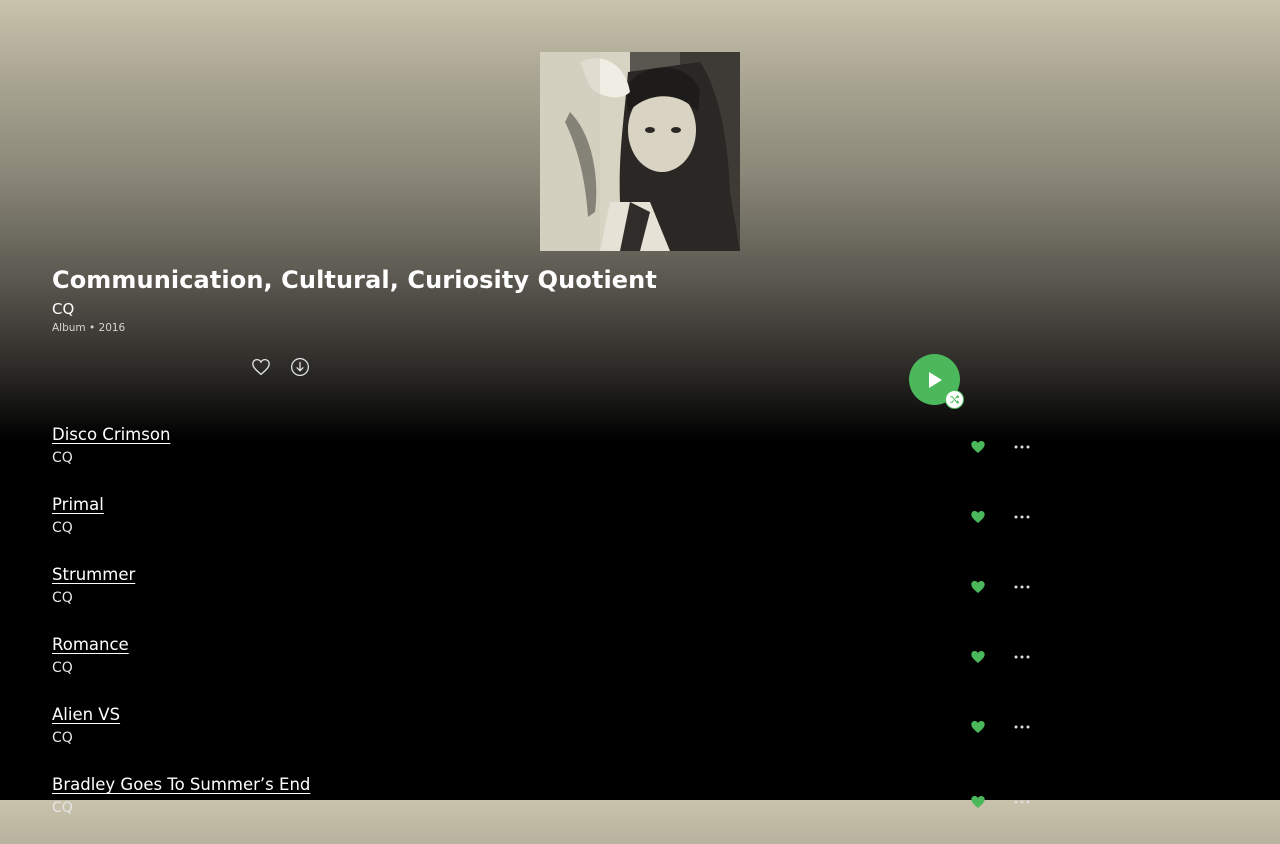  I want to click on track-row: Bradley Goes To Summer’s End CQ, so click(552, 809).